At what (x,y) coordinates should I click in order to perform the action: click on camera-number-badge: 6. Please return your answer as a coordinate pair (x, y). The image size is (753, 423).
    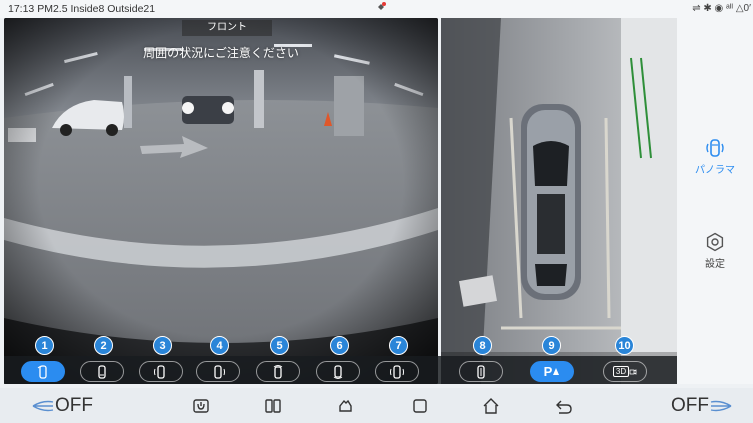
    Looking at the image, I should click on (339, 345).